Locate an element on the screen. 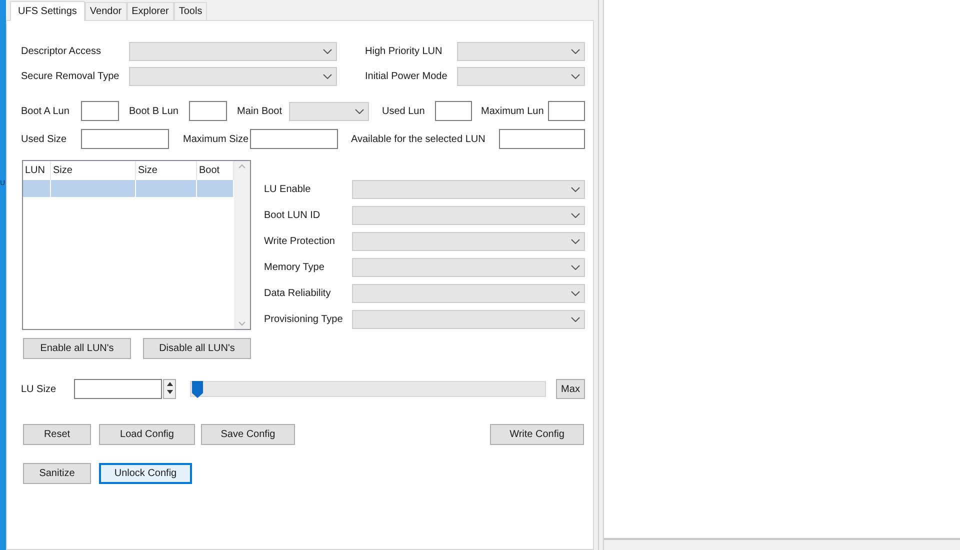 The height and width of the screenshot is (550, 960). field-label: Boot A Lun is located at coordinates (45, 111).